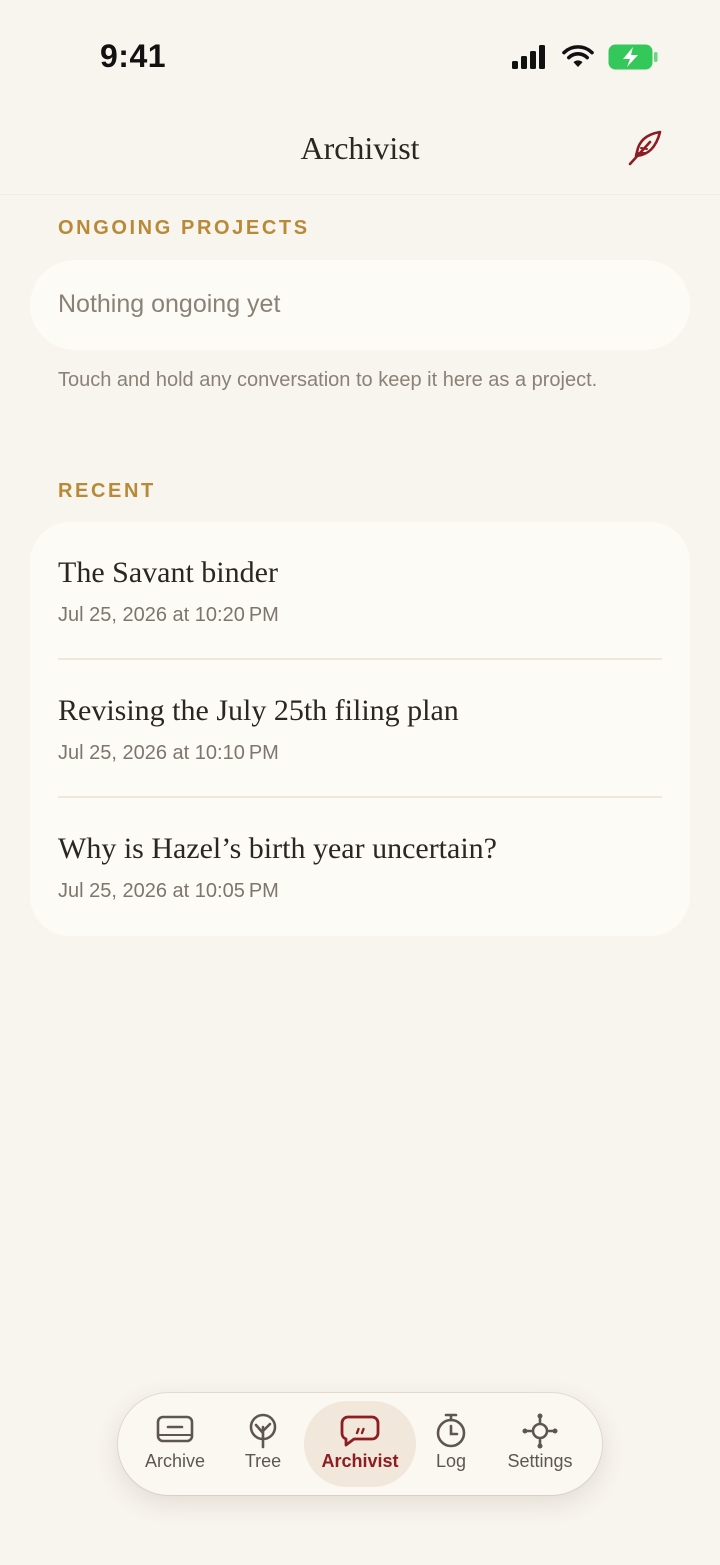 Image resolution: width=720 pixels, height=1565 pixels. I want to click on archive-icon, so click(175, 1429).